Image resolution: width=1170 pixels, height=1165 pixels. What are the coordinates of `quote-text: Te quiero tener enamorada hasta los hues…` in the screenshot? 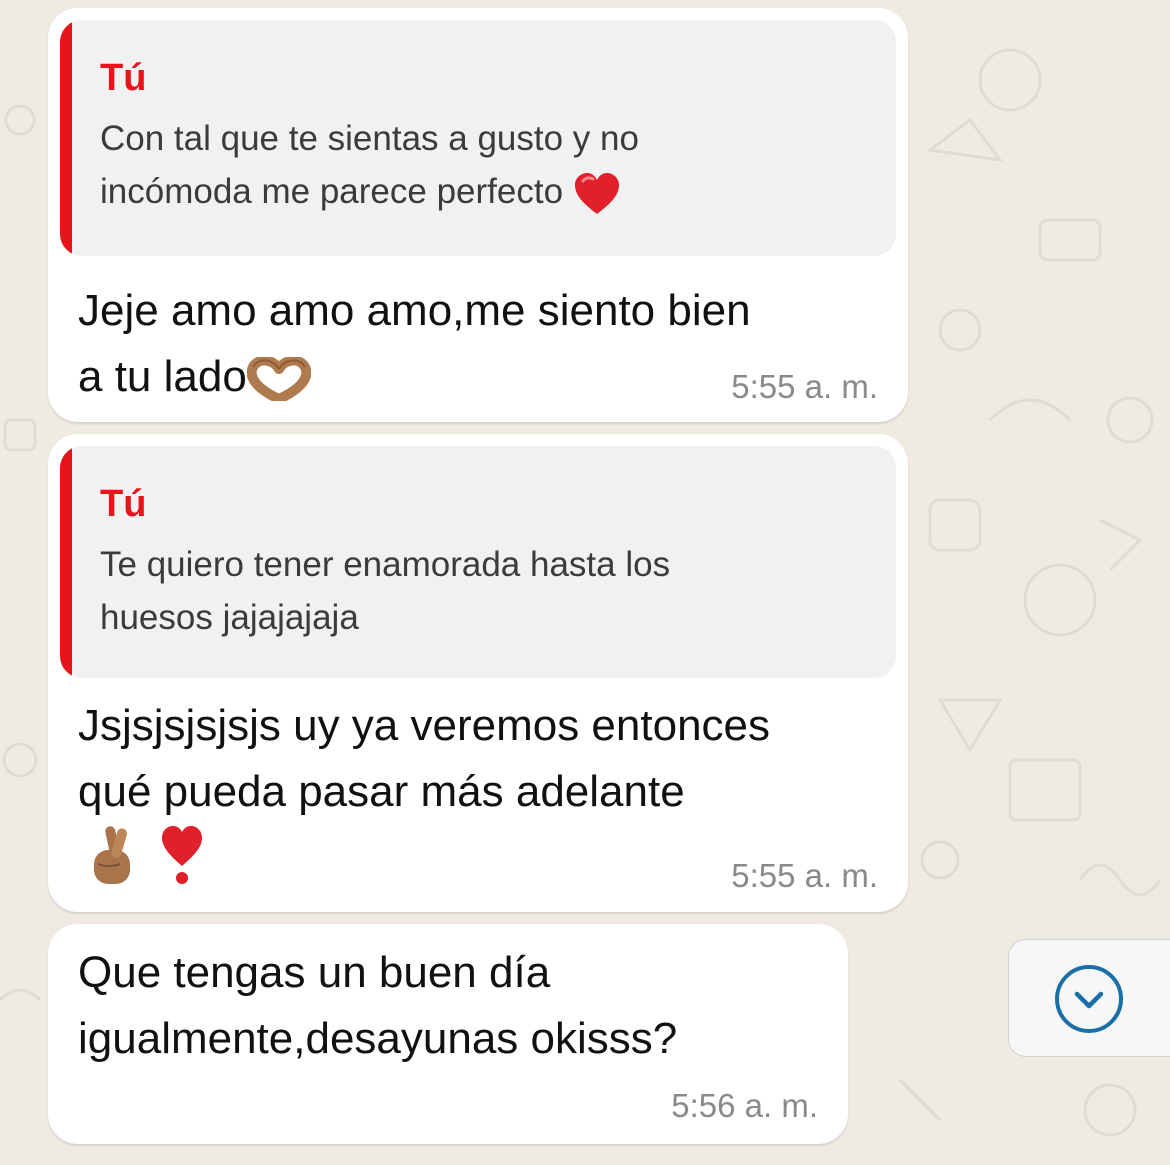 It's located at (385, 591).